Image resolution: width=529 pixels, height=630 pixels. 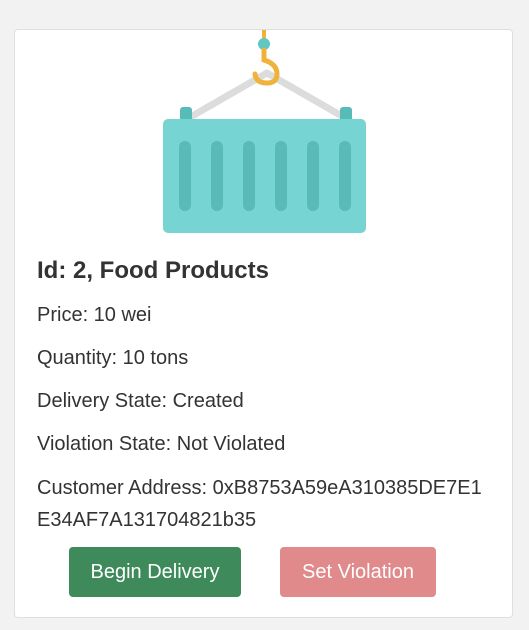 What do you see at coordinates (161, 444) in the screenshot?
I see `violation-state-text: Violation State: Not Violated` at bounding box center [161, 444].